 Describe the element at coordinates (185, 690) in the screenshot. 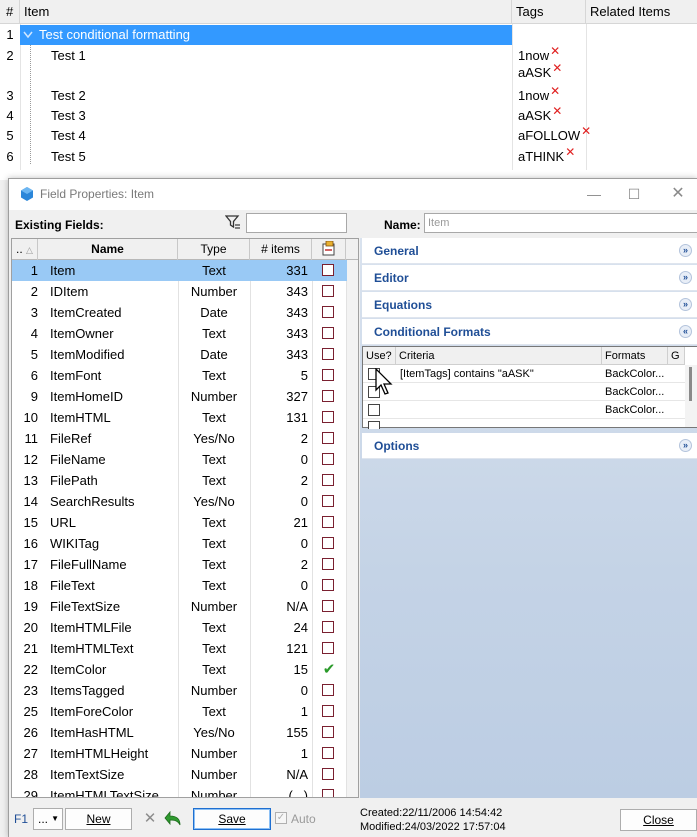

I see `table-row: 23 ItemsTagged Number 0` at that location.